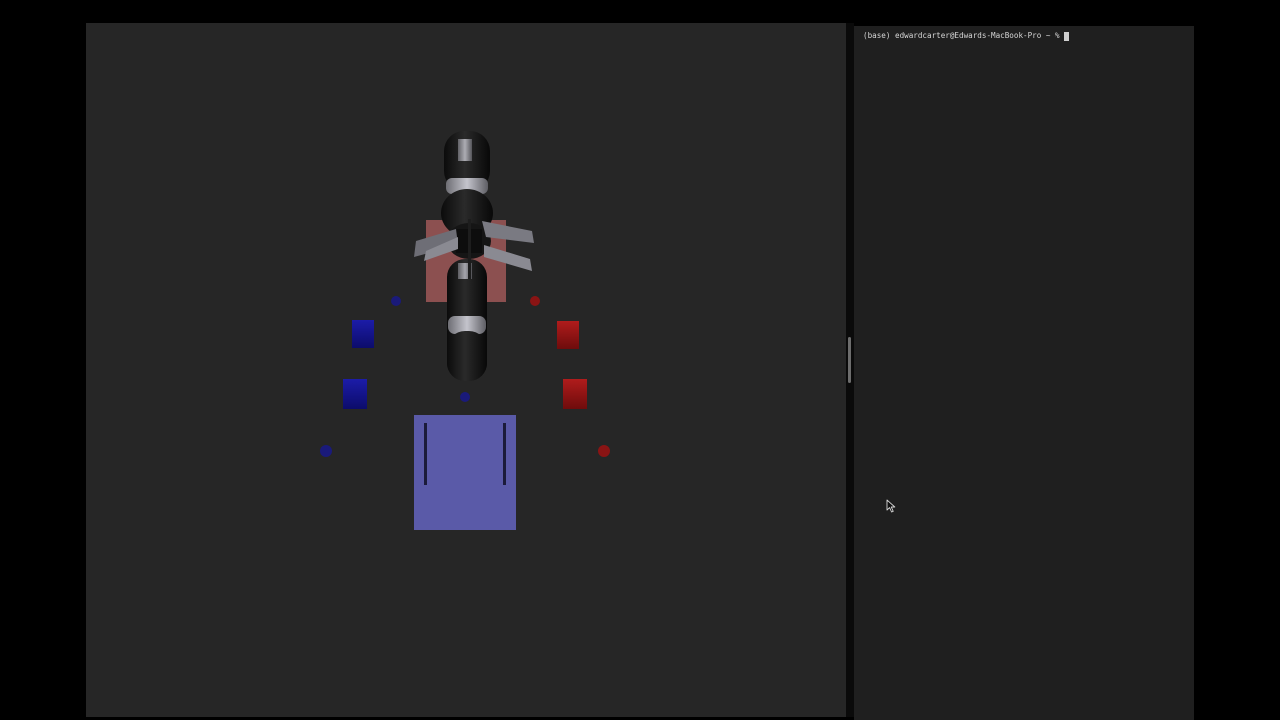  What do you see at coordinates (1066, 36) in the screenshot?
I see `terminal-cursor` at bounding box center [1066, 36].